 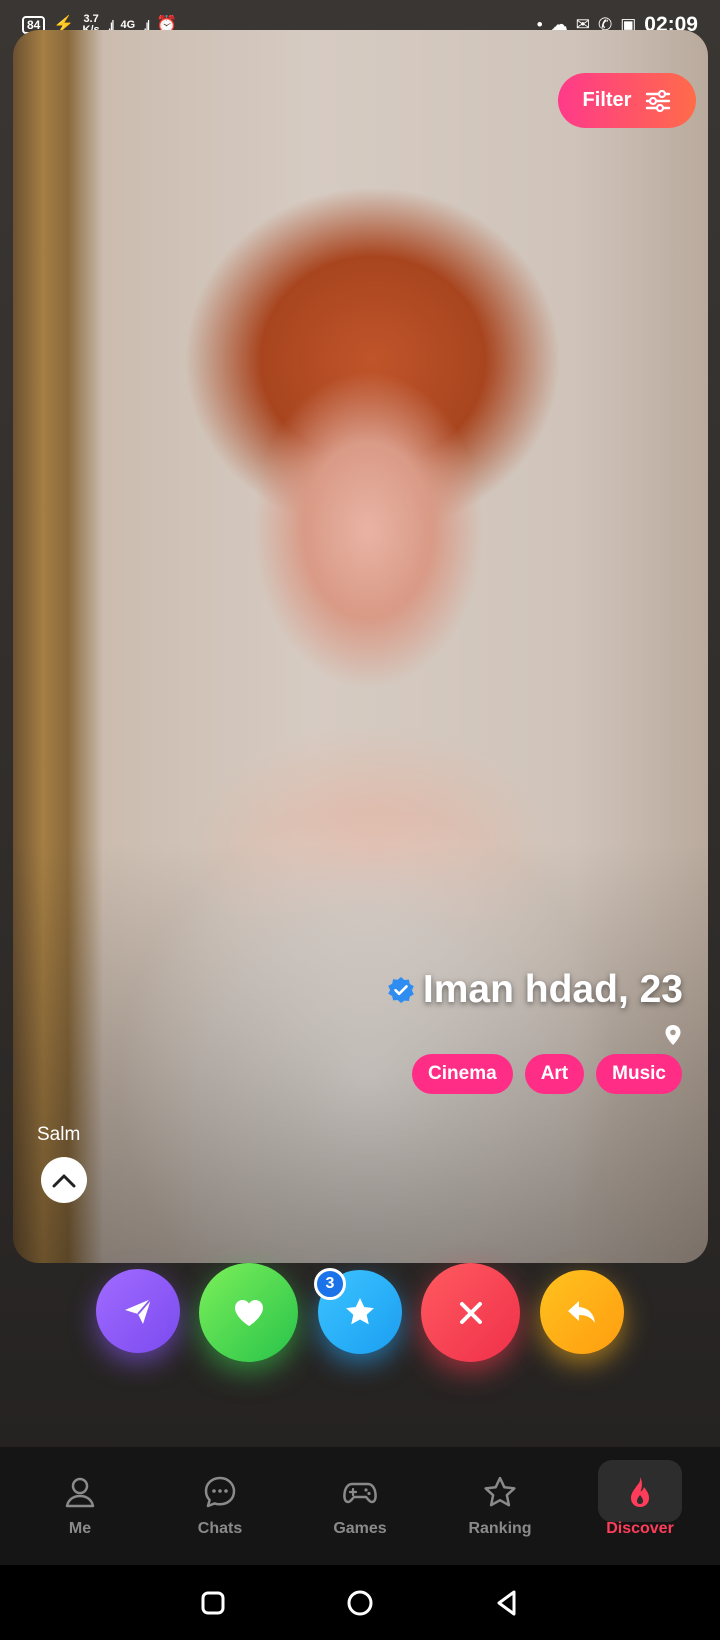 I want to click on location-pin-icon, so click(x=673, y=1035).